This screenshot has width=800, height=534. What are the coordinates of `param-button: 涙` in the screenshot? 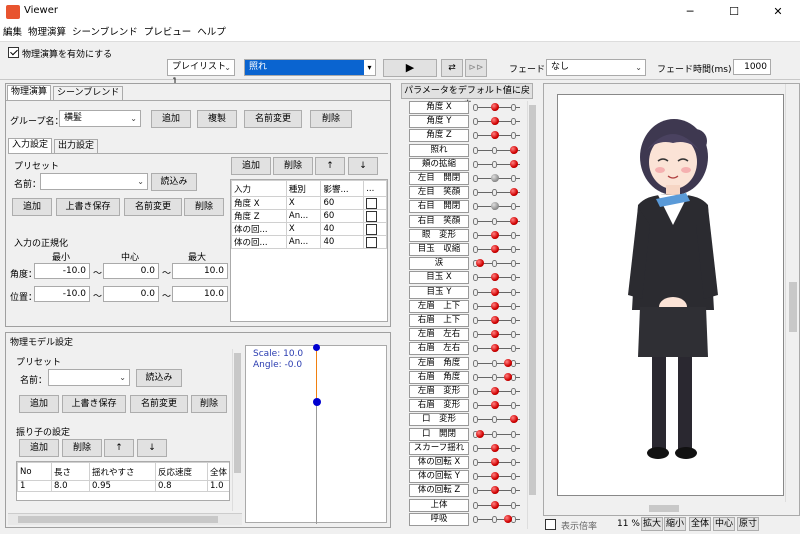 It's located at (439, 264).